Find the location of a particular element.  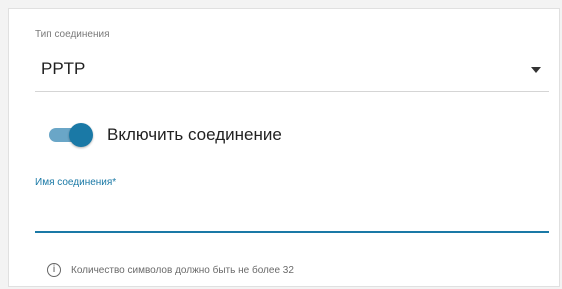

connection-name-underline is located at coordinates (292, 232).